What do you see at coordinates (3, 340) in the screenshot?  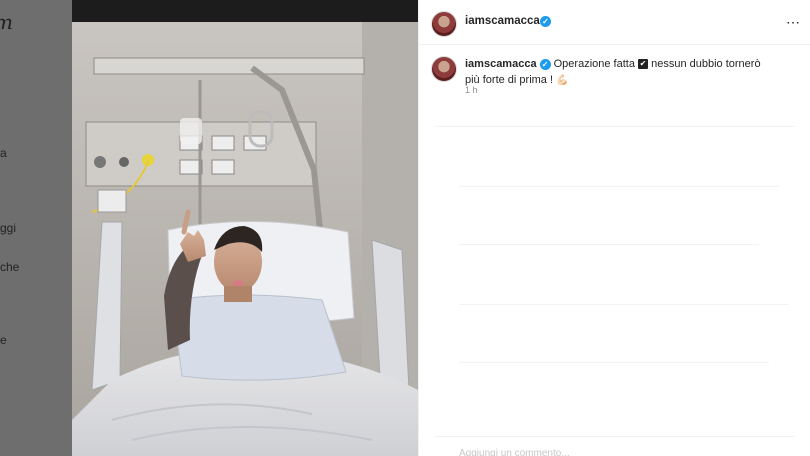 I see `nav-fragment: e` at bounding box center [3, 340].